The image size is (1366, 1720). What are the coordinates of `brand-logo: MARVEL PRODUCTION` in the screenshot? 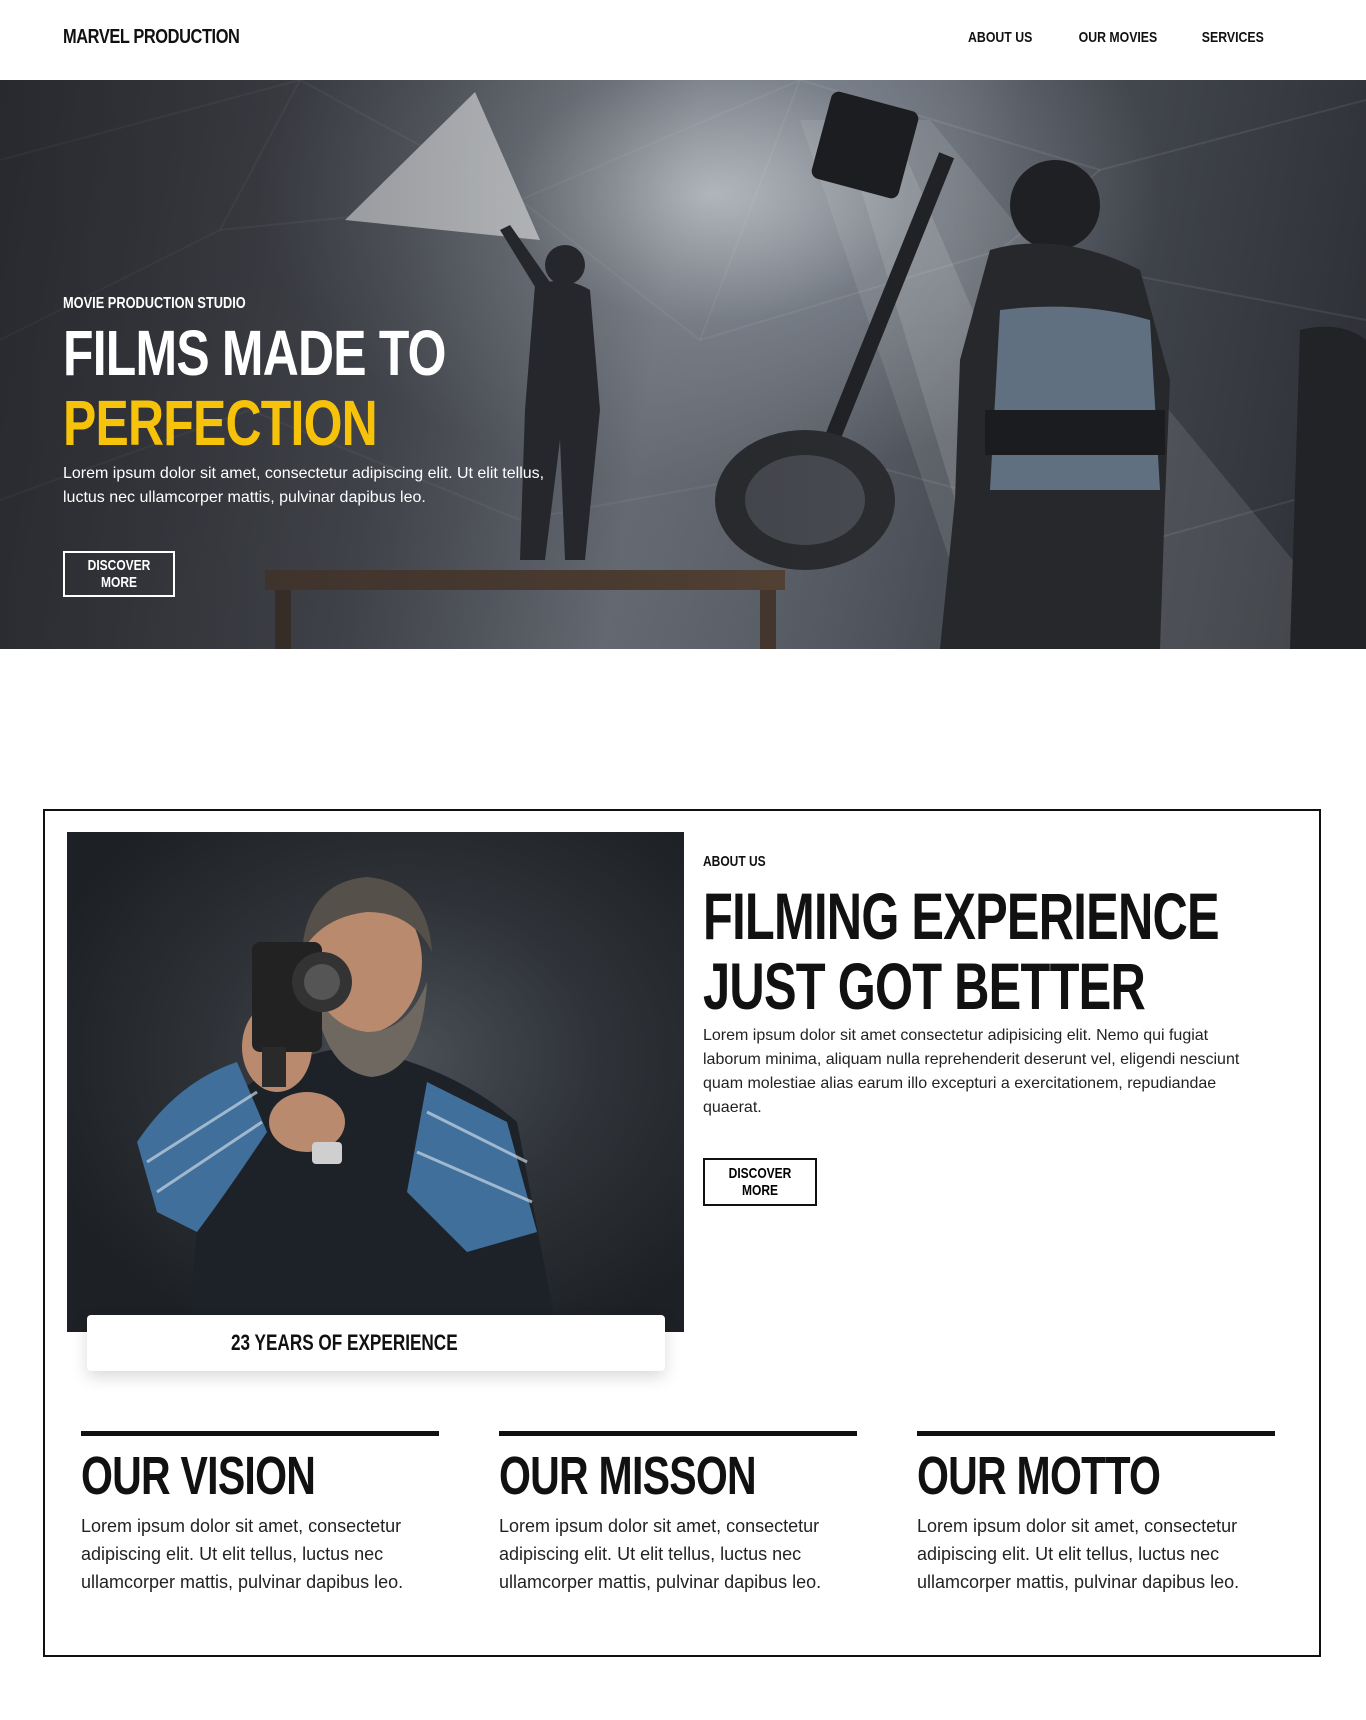 It's located at (151, 37).